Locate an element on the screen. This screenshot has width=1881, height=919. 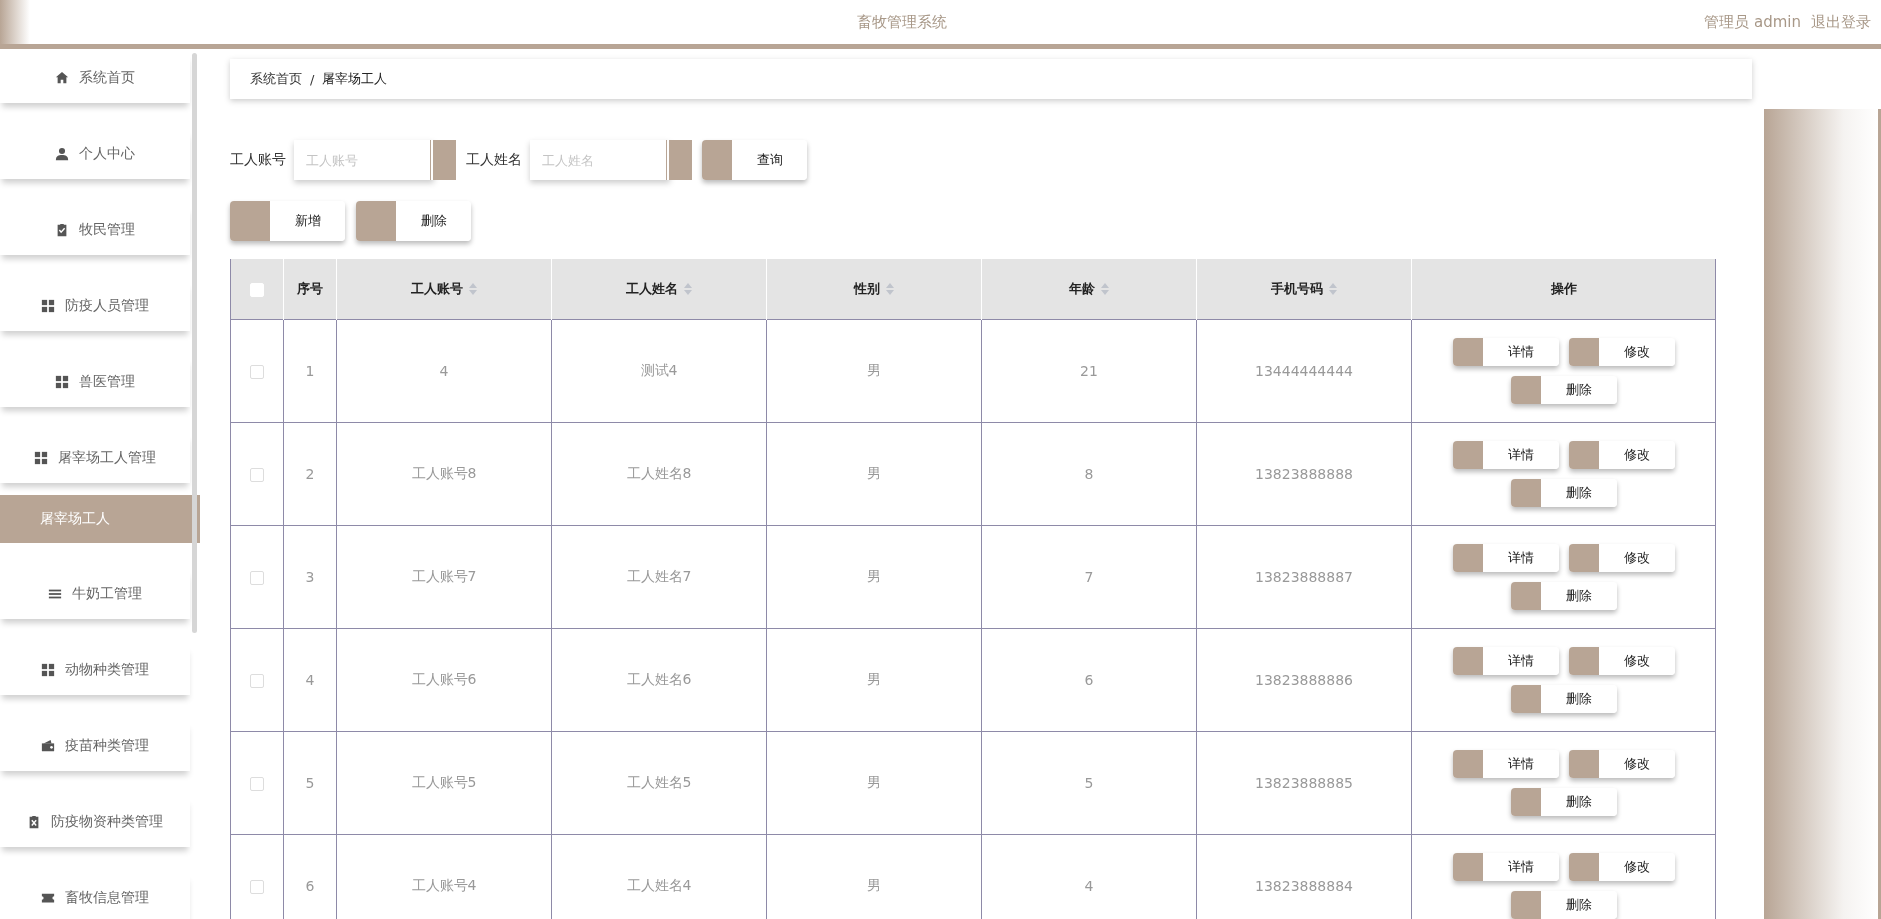
table-cell: 工人账号6 is located at coordinates (444, 679).